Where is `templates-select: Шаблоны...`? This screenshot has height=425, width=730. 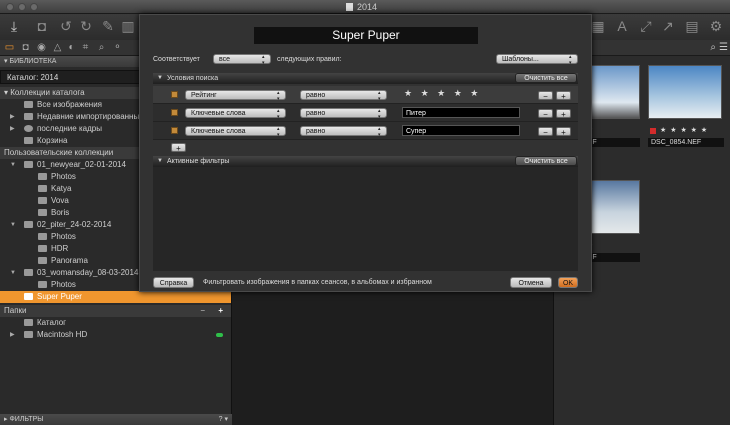 templates-select: Шаблоны... is located at coordinates (537, 60).